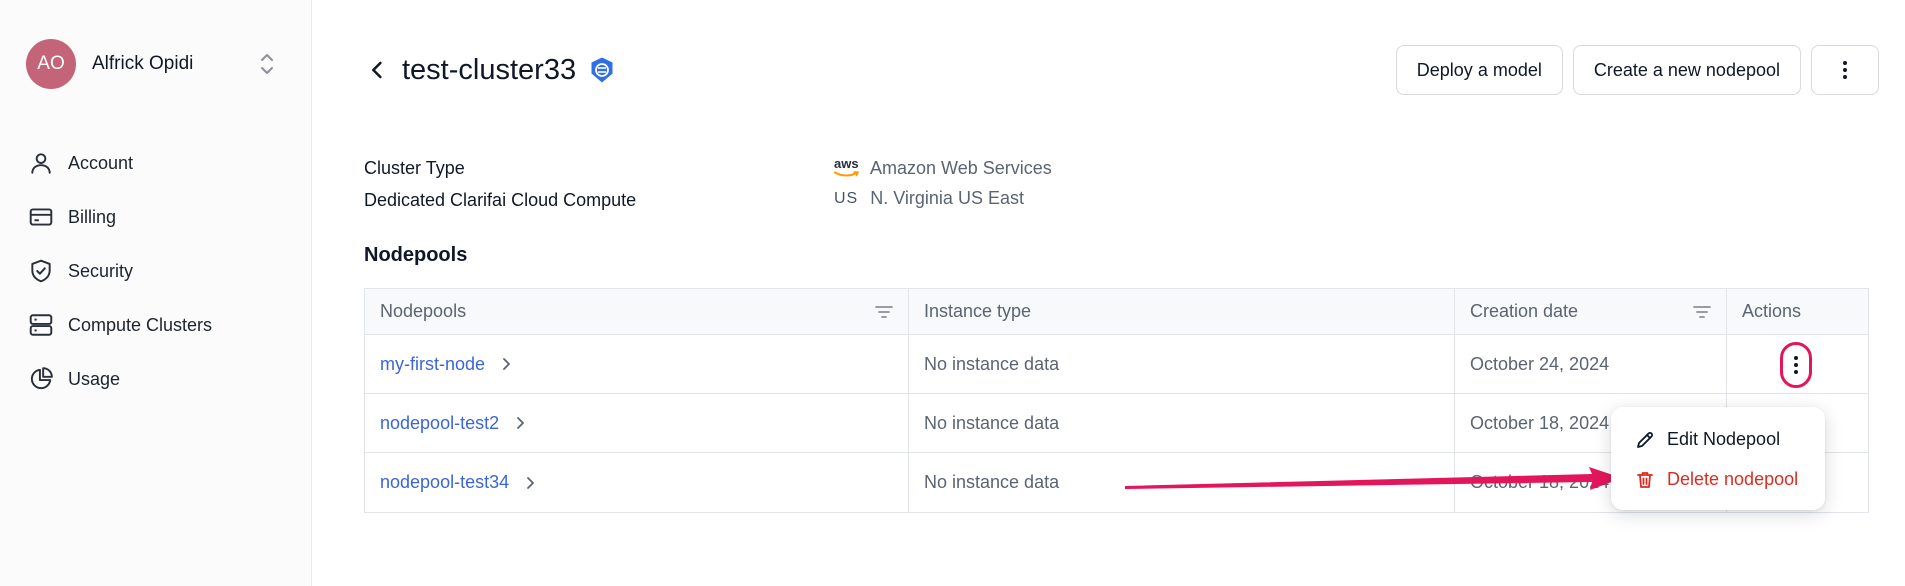  What do you see at coordinates (41, 325) in the screenshot?
I see `server-icon` at bounding box center [41, 325].